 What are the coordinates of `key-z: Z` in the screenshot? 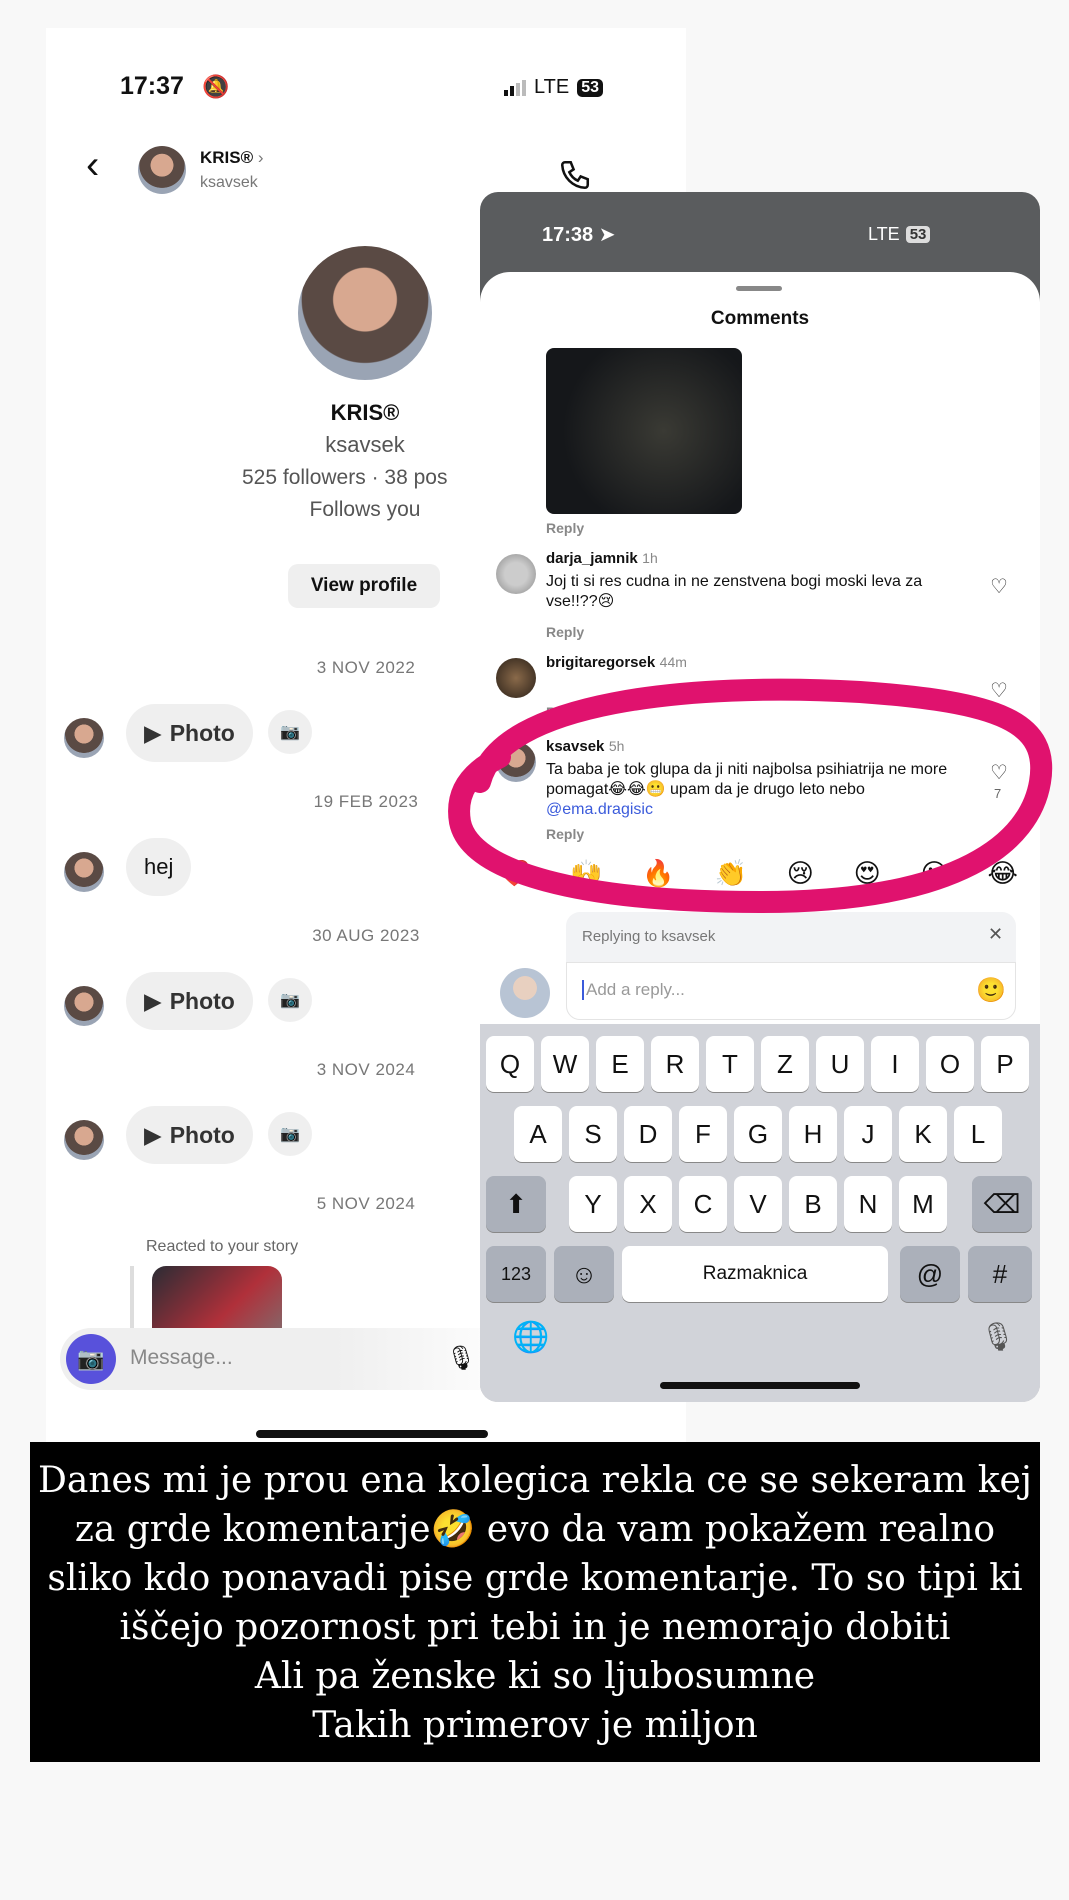 It's located at (785, 1064).